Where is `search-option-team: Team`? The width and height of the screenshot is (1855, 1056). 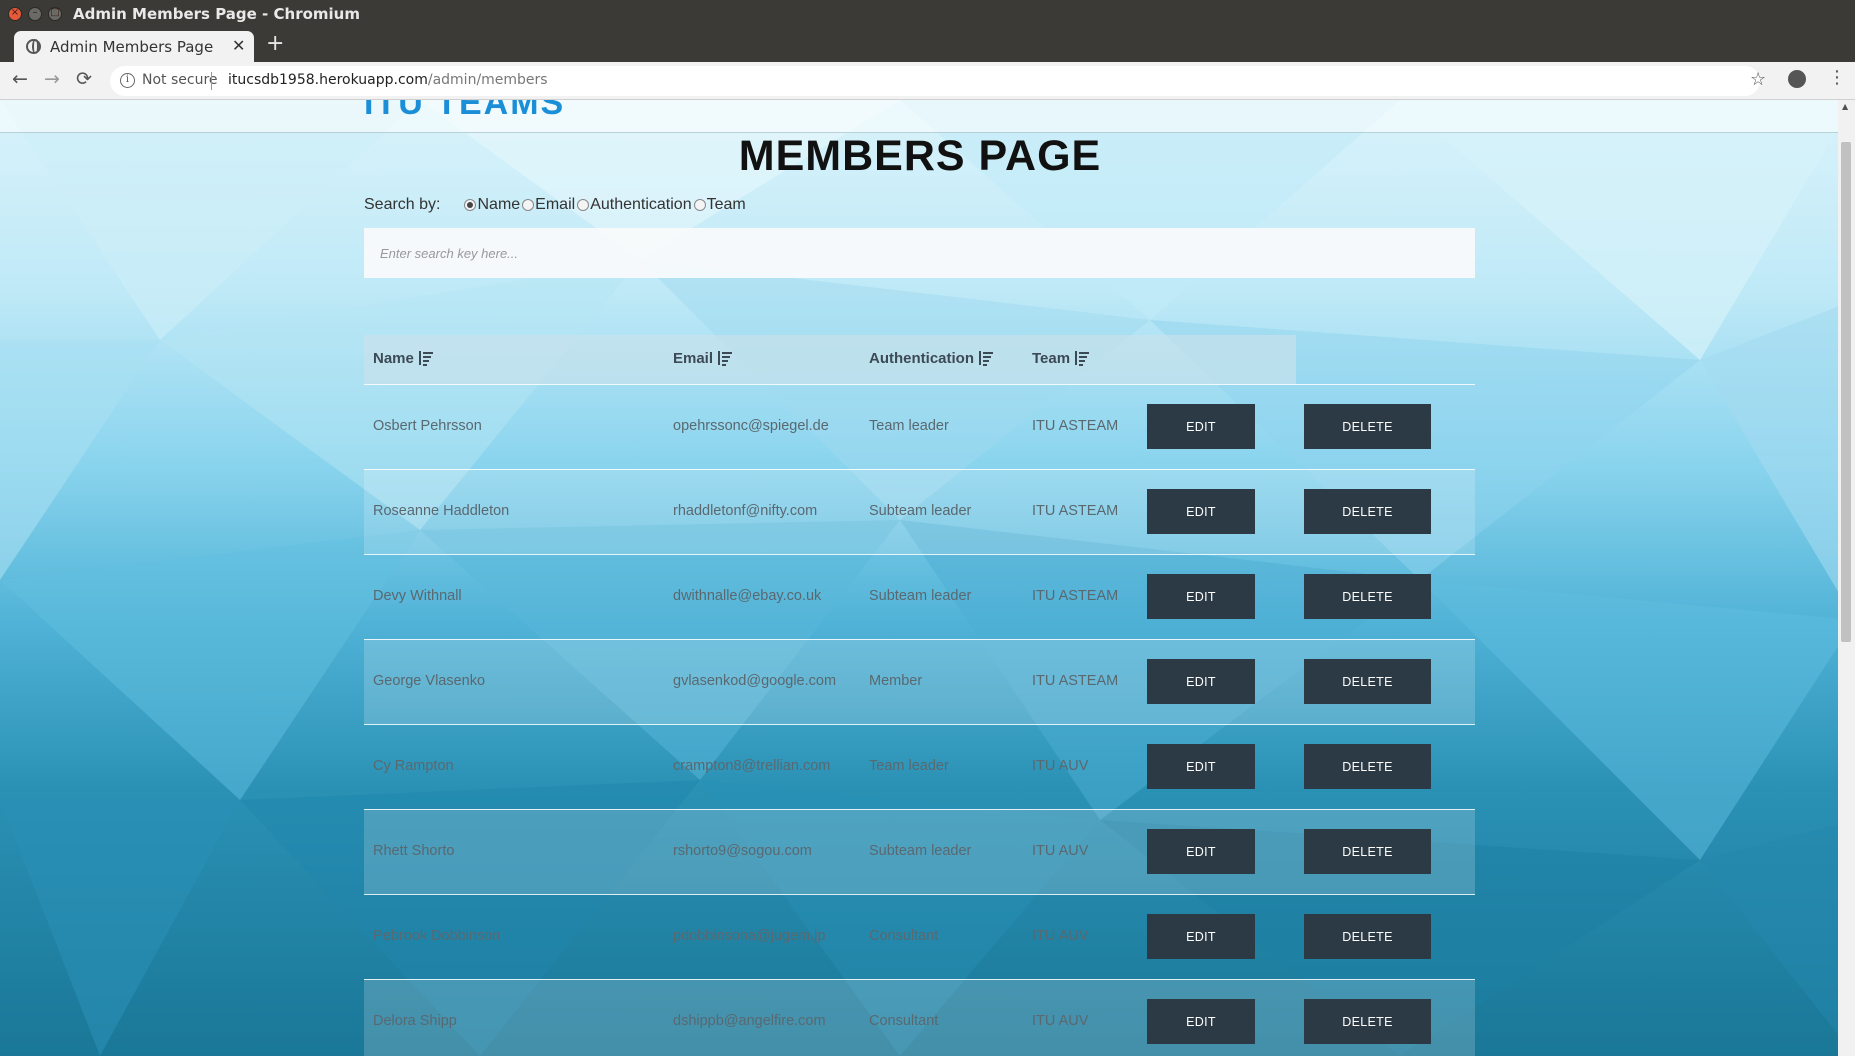 search-option-team: Team is located at coordinates (719, 205).